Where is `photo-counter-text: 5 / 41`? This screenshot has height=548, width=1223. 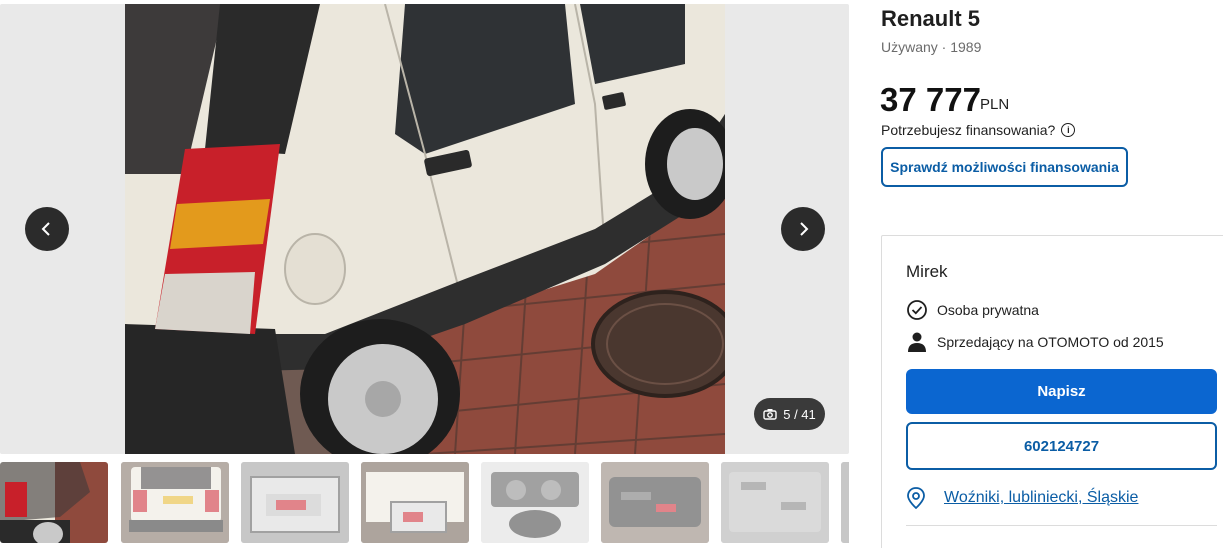
photo-counter-text: 5 / 41 is located at coordinates (799, 414).